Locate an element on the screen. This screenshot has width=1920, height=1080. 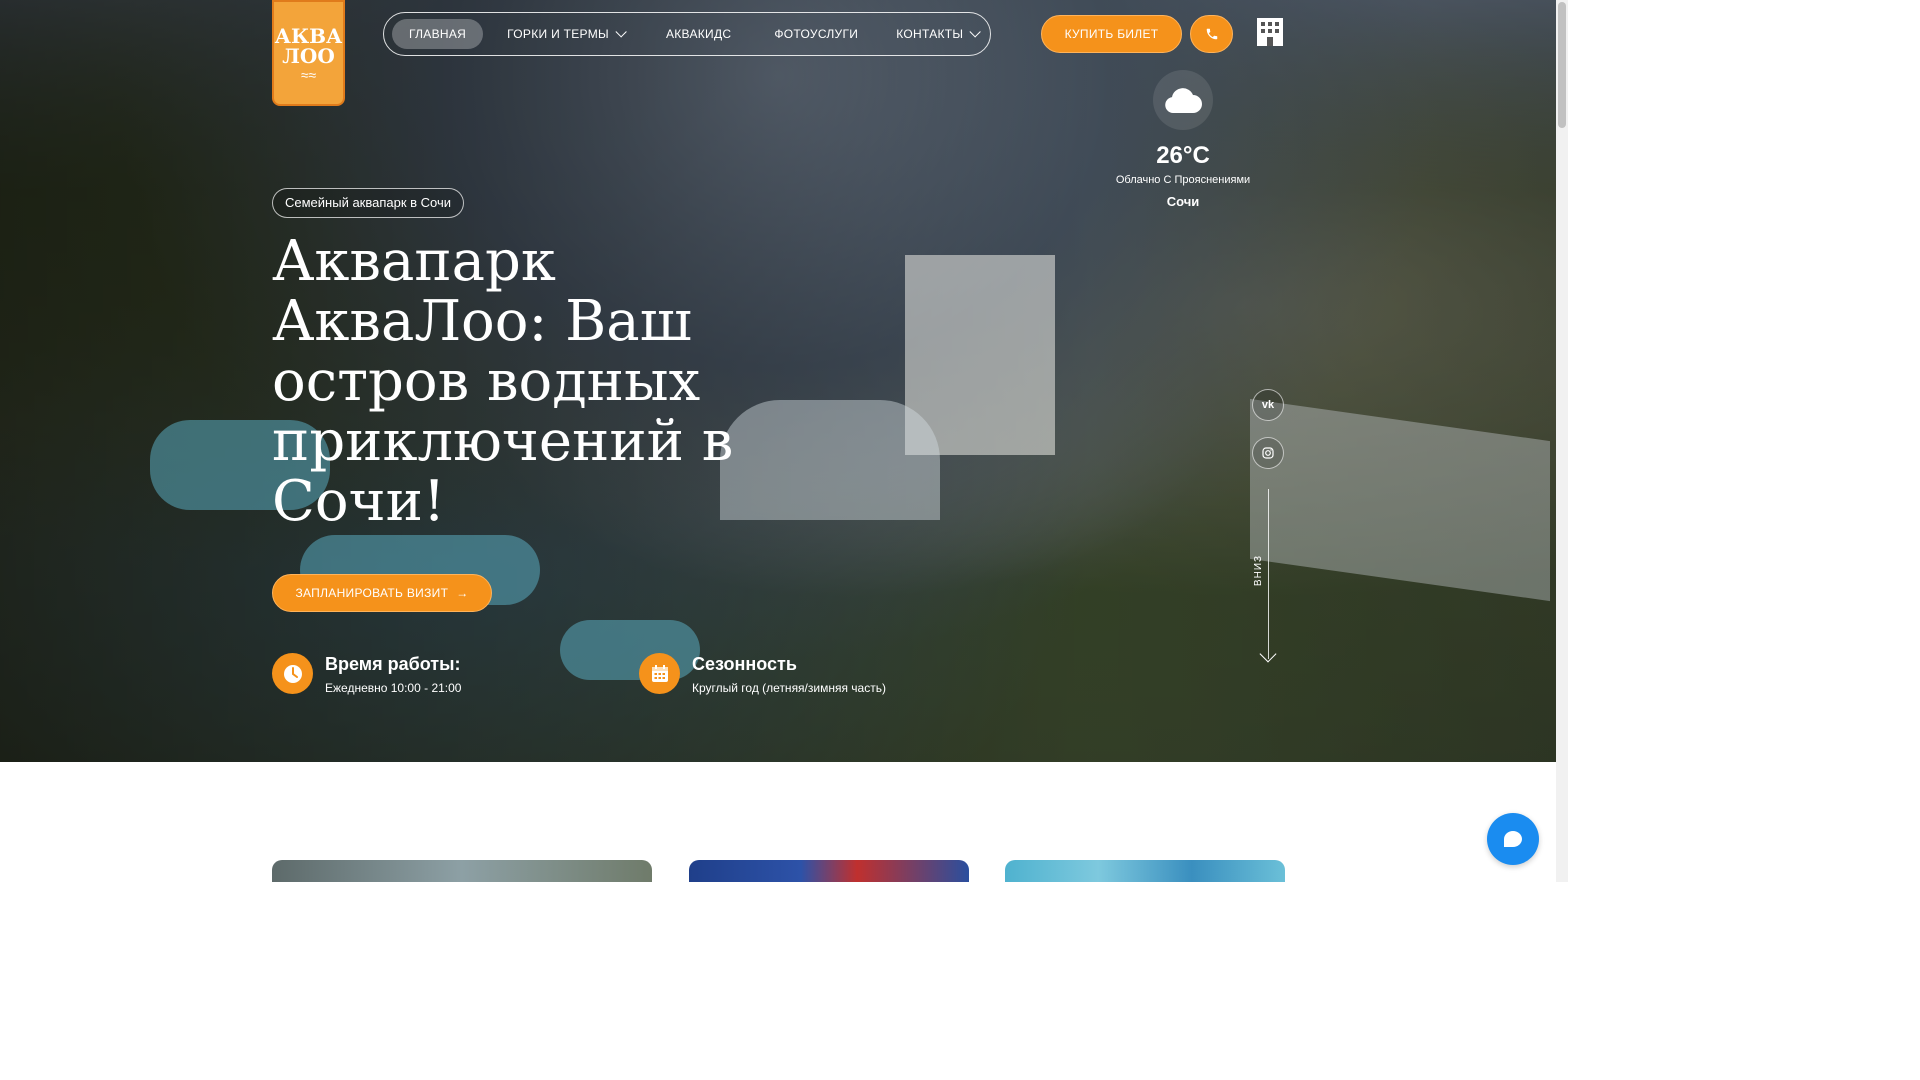
nav-item-label: КОНТАКТЫ is located at coordinates (930, 34).